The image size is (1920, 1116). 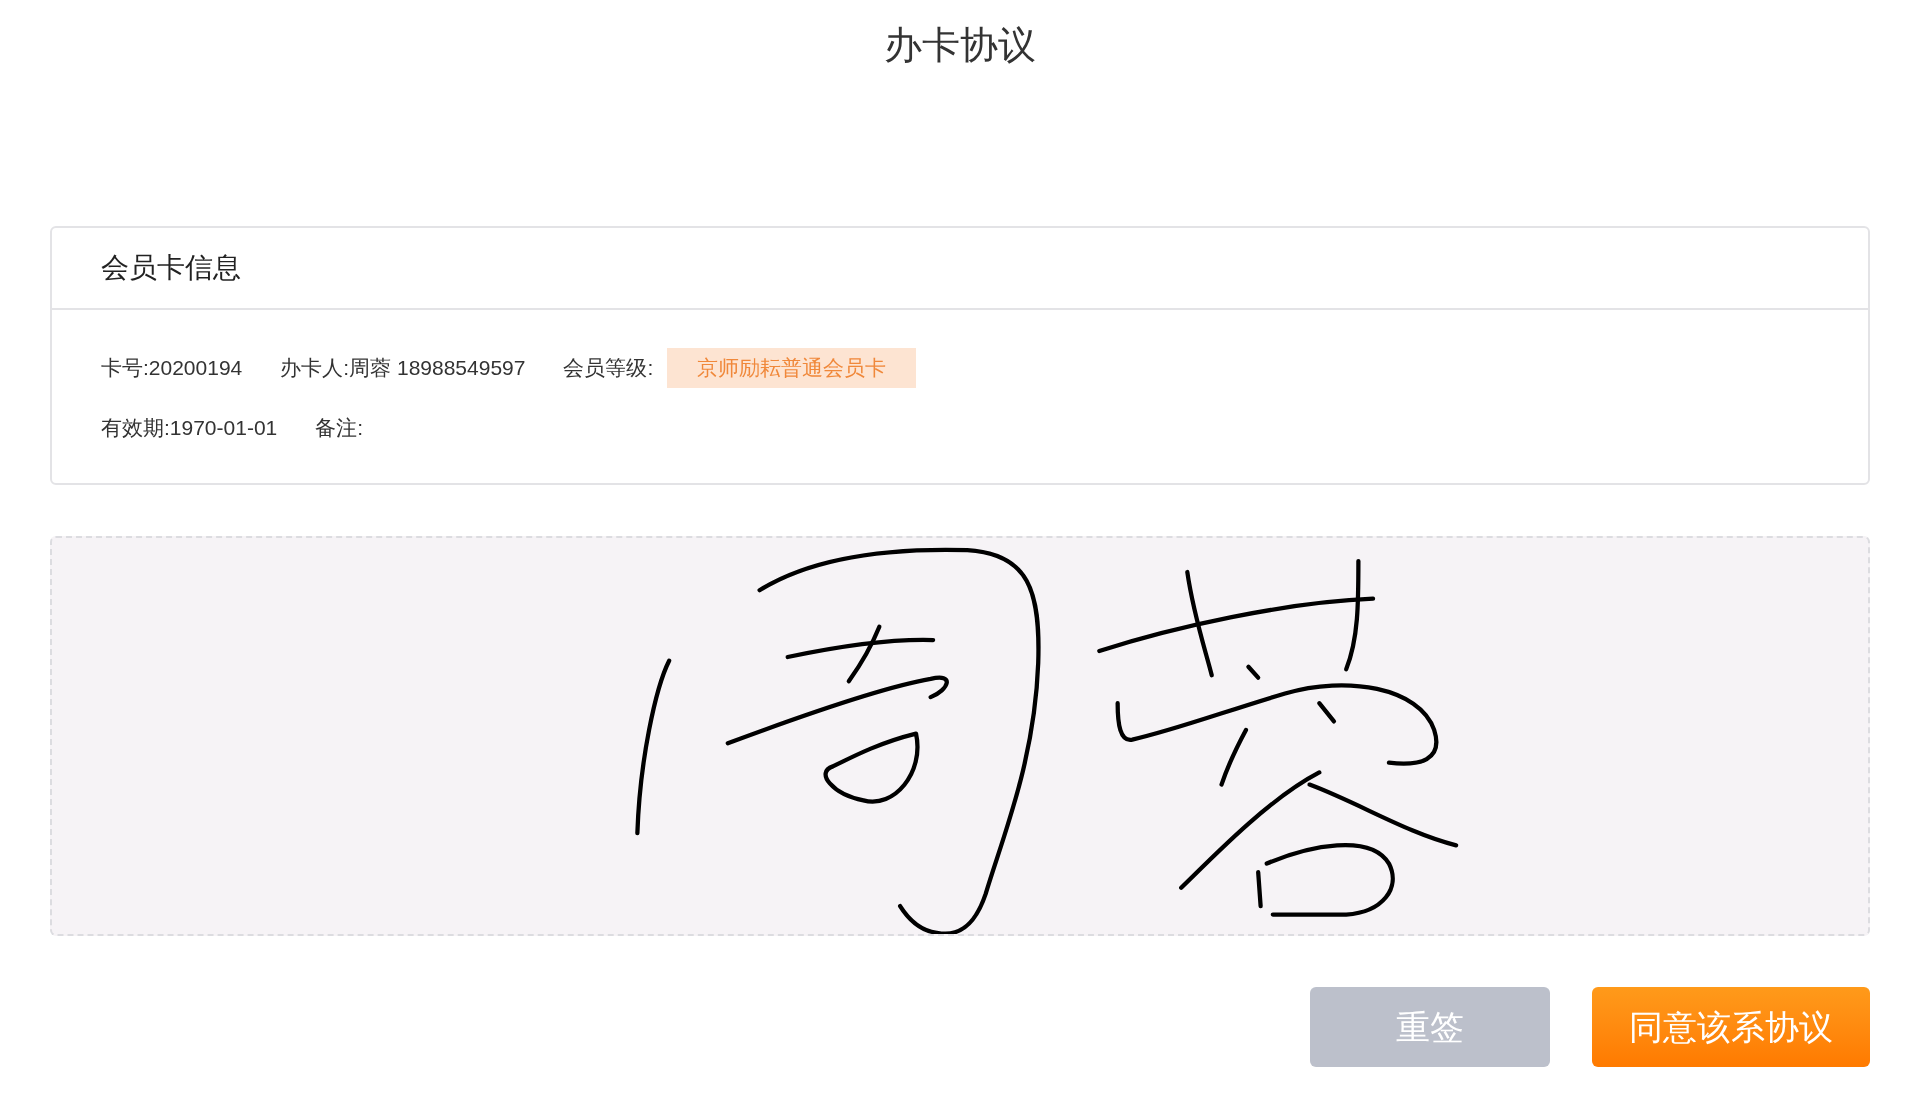 I want to click on info-text: 会员等级:, so click(x=608, y=368).